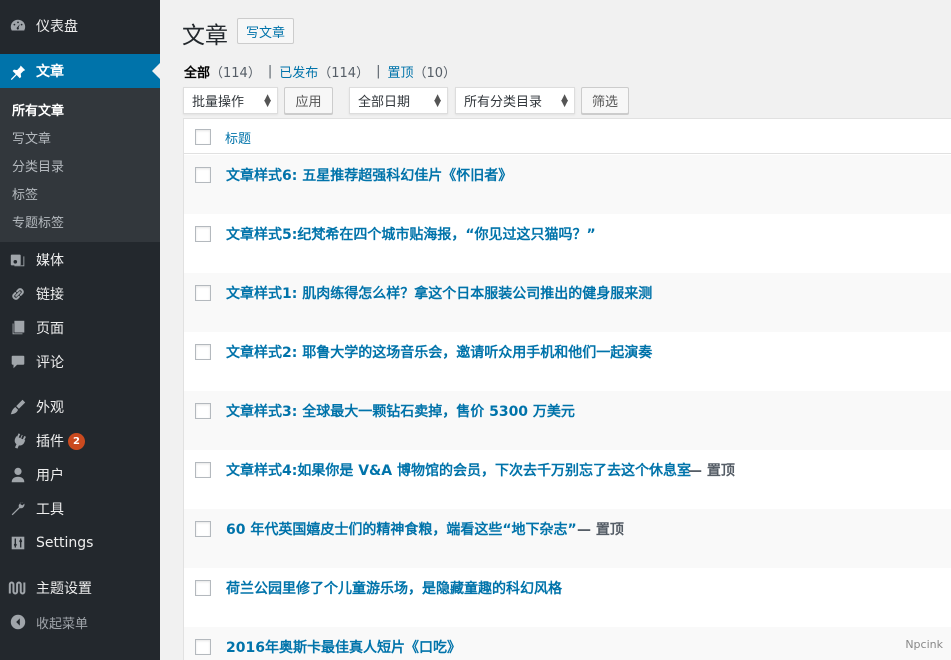 The height and width of the screenshot is (660, 951). What do you see at coordinates (38, 221) in the screenshot?
I see `submenu-topic-tags: 专题标签` at bounding box center [38, 221].